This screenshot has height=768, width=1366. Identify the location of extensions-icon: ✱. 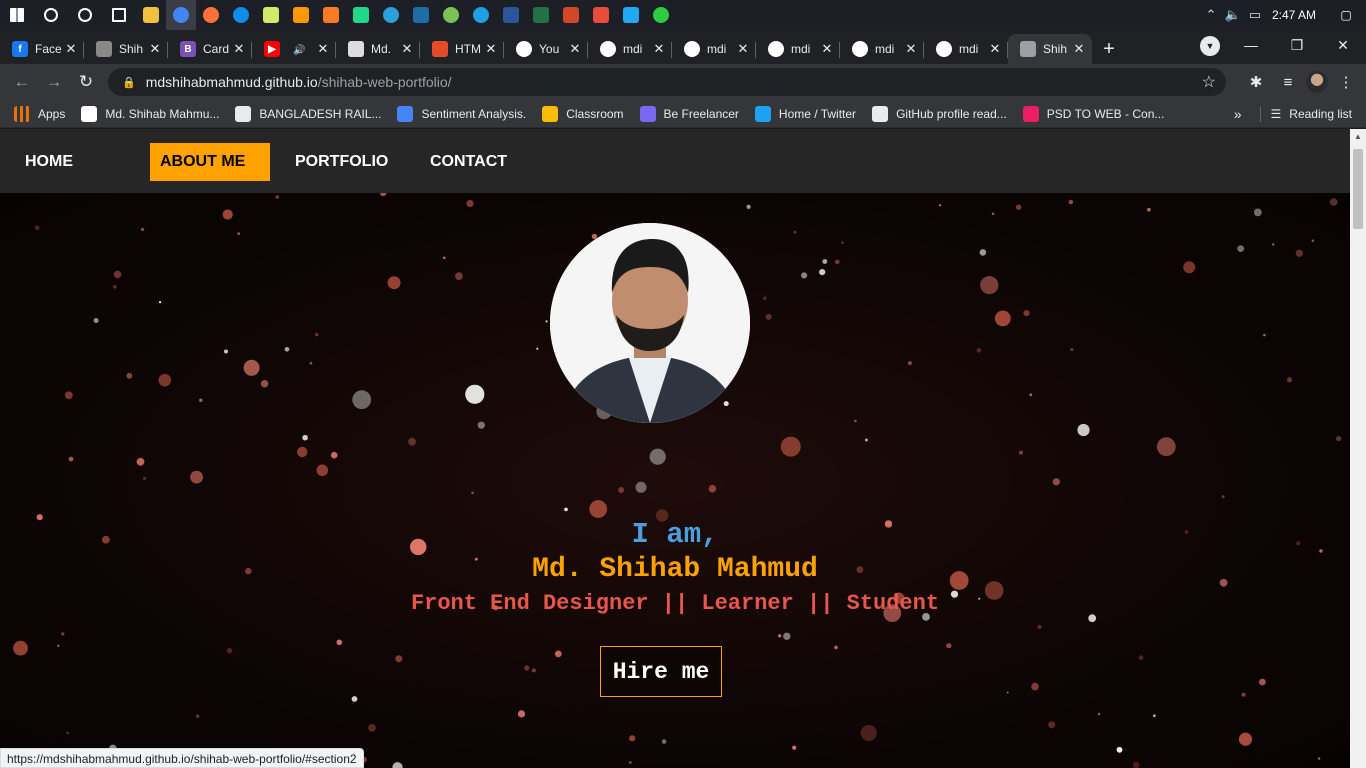
(1256, 82).